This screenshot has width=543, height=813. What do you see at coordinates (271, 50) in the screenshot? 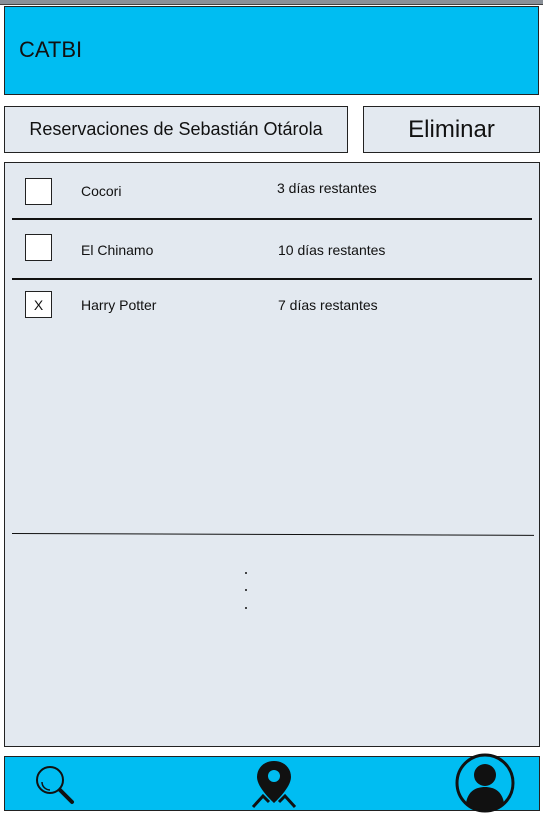
I see `app-header: CATBI` at bounding box center [271, 50].